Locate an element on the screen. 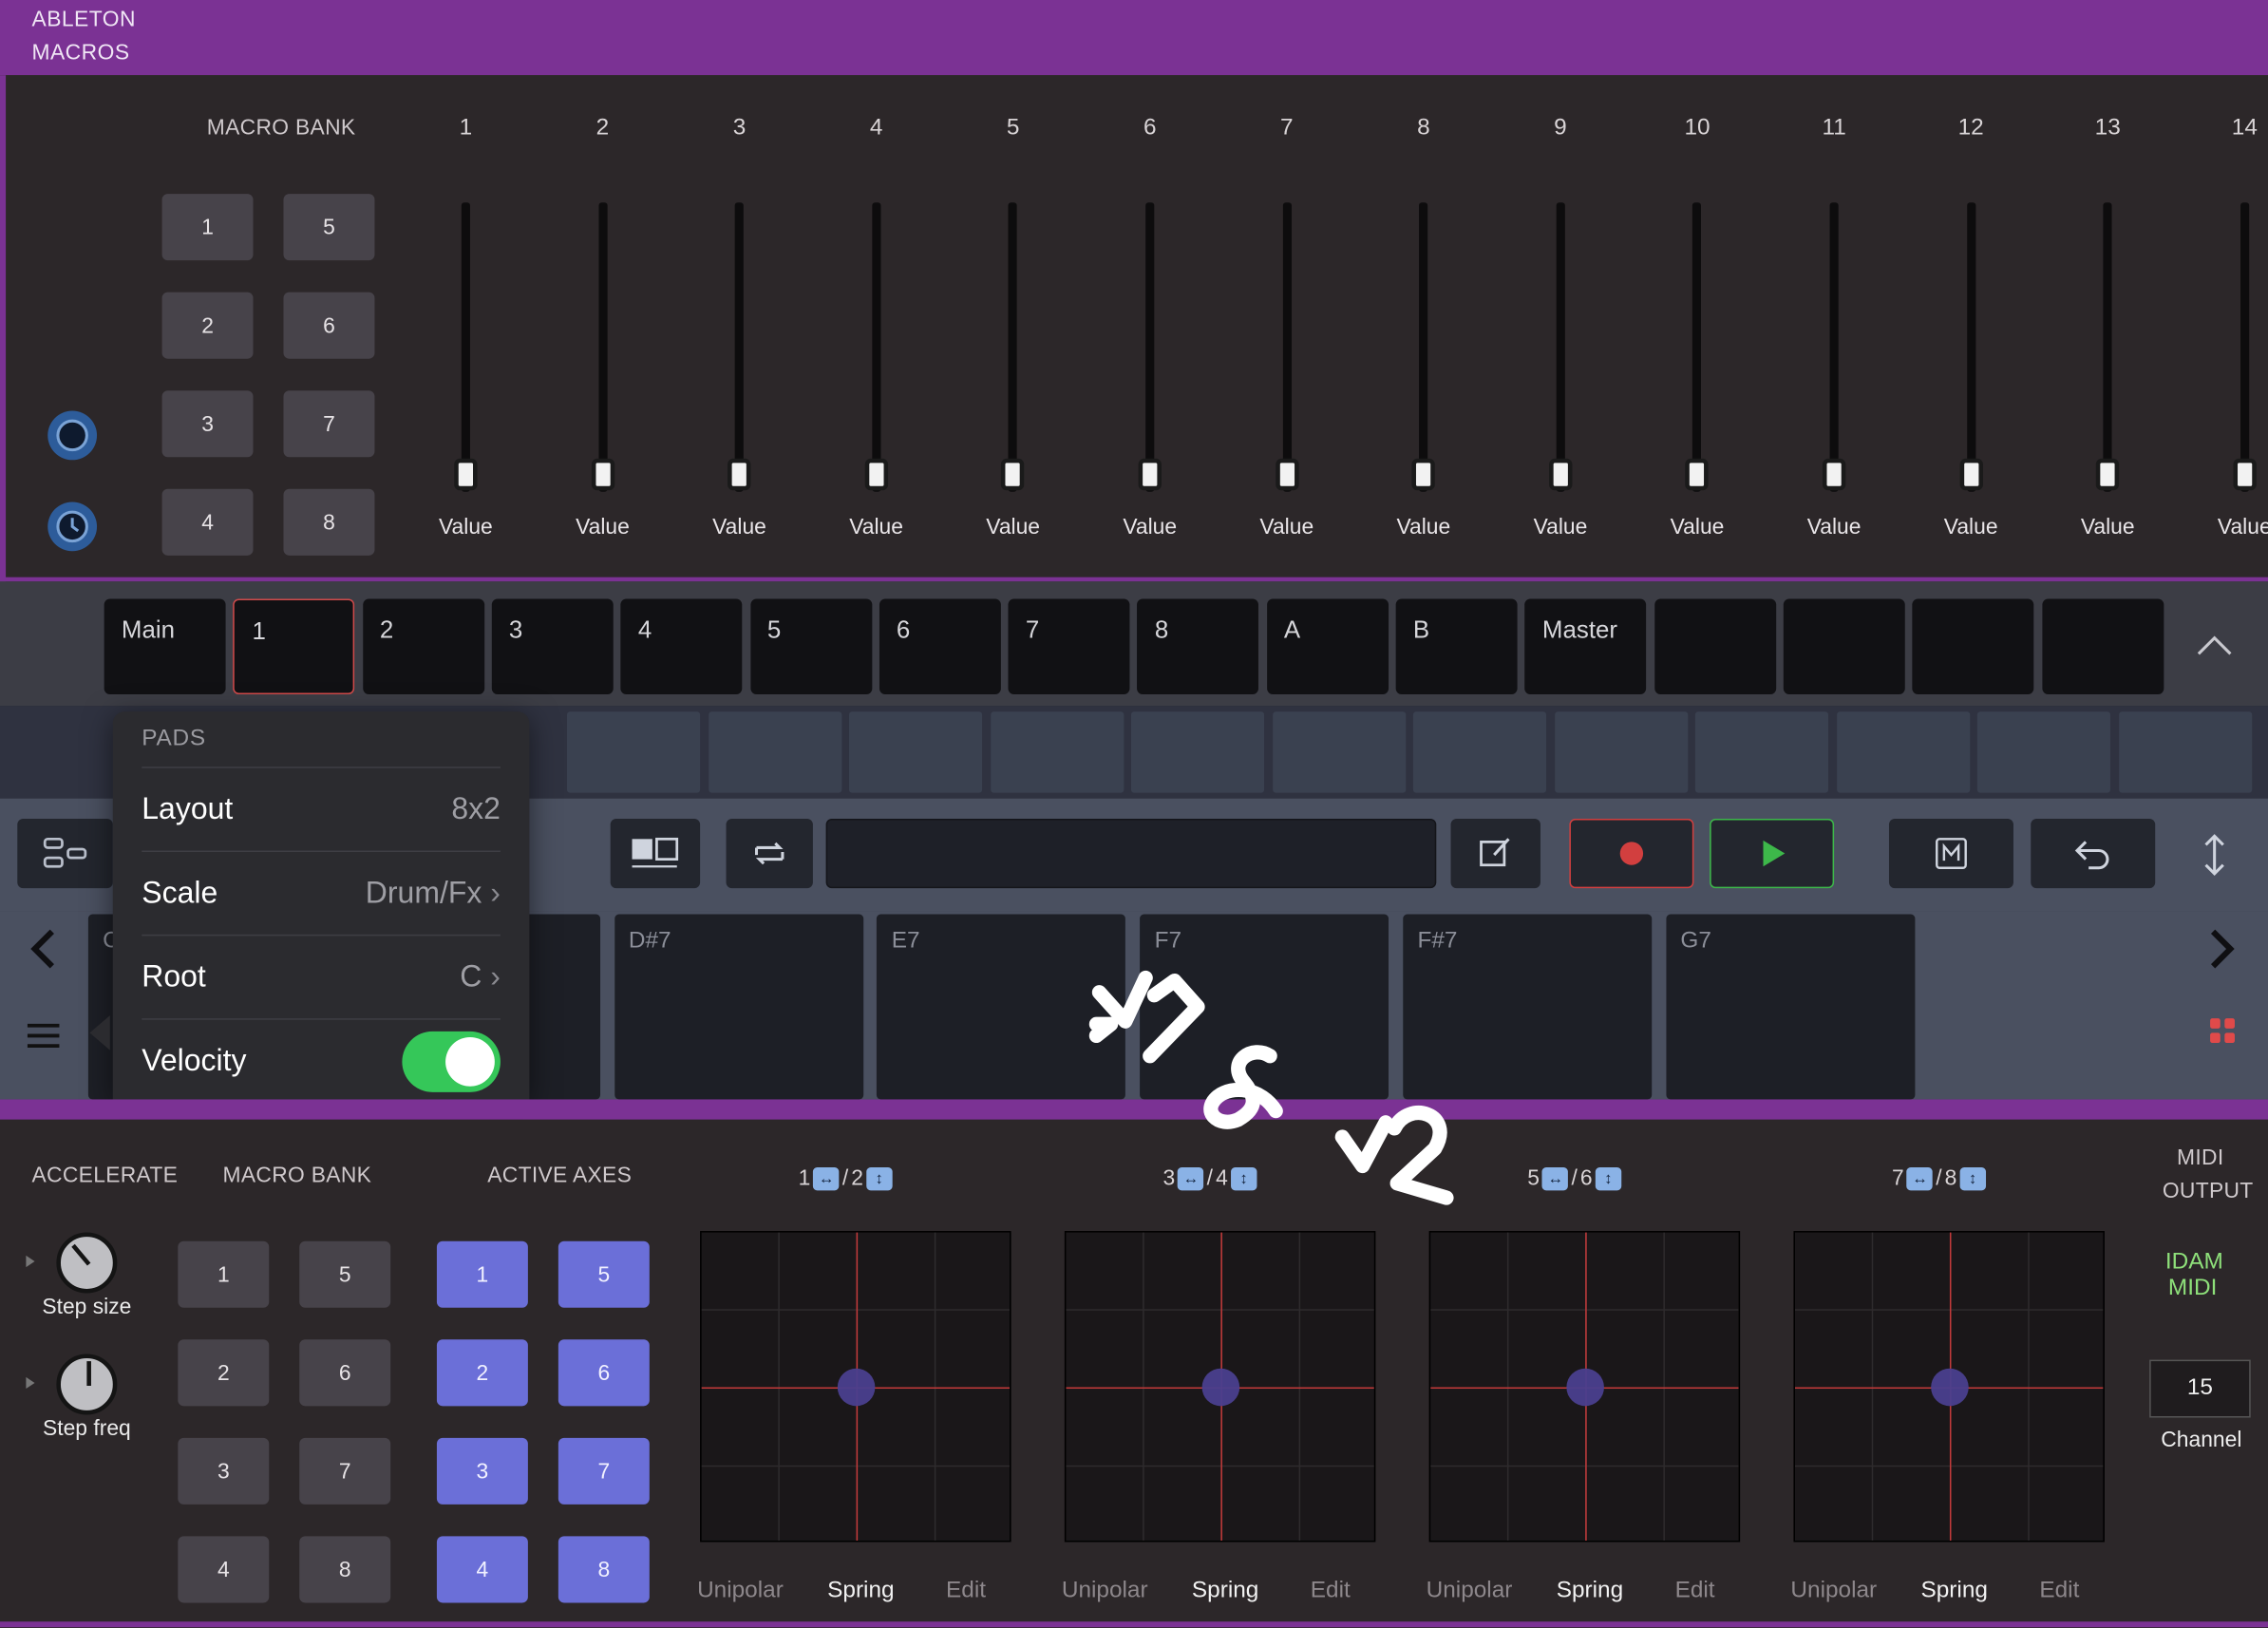 The width and height of the screenshot is (2268, 1628). loop-icon is located at coordinates (770, 853).